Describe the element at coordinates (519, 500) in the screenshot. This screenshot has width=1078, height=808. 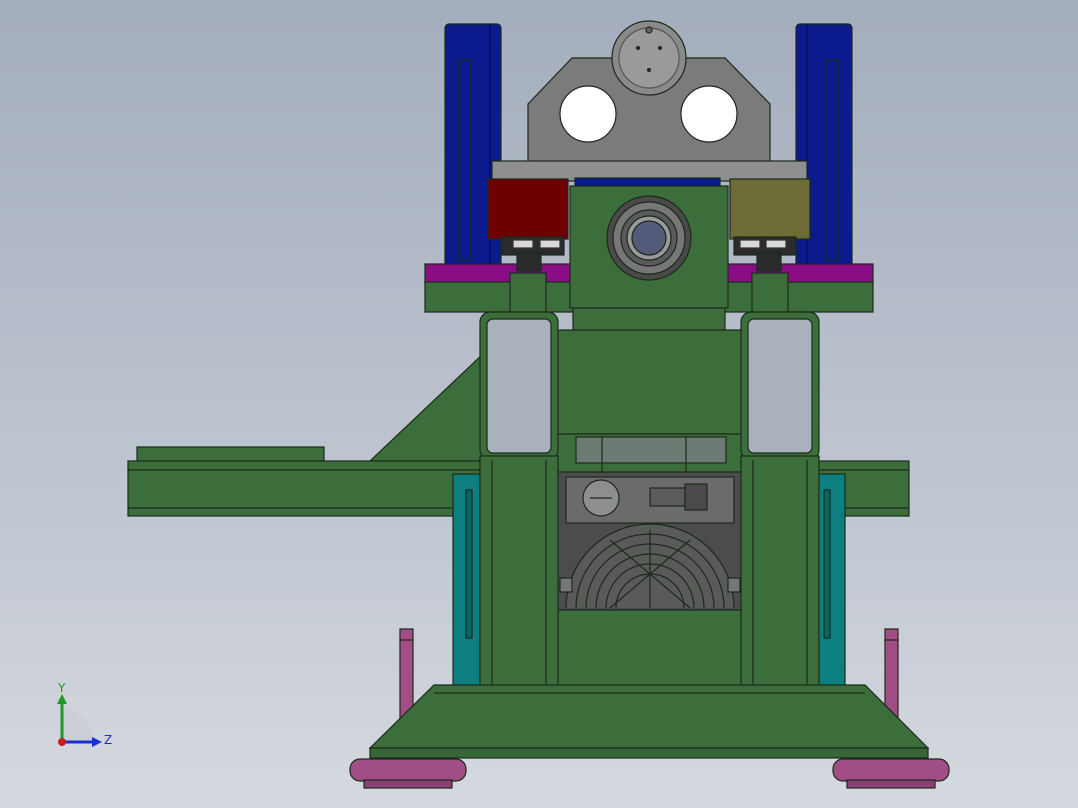
I see `left-frame-tube` at that location.